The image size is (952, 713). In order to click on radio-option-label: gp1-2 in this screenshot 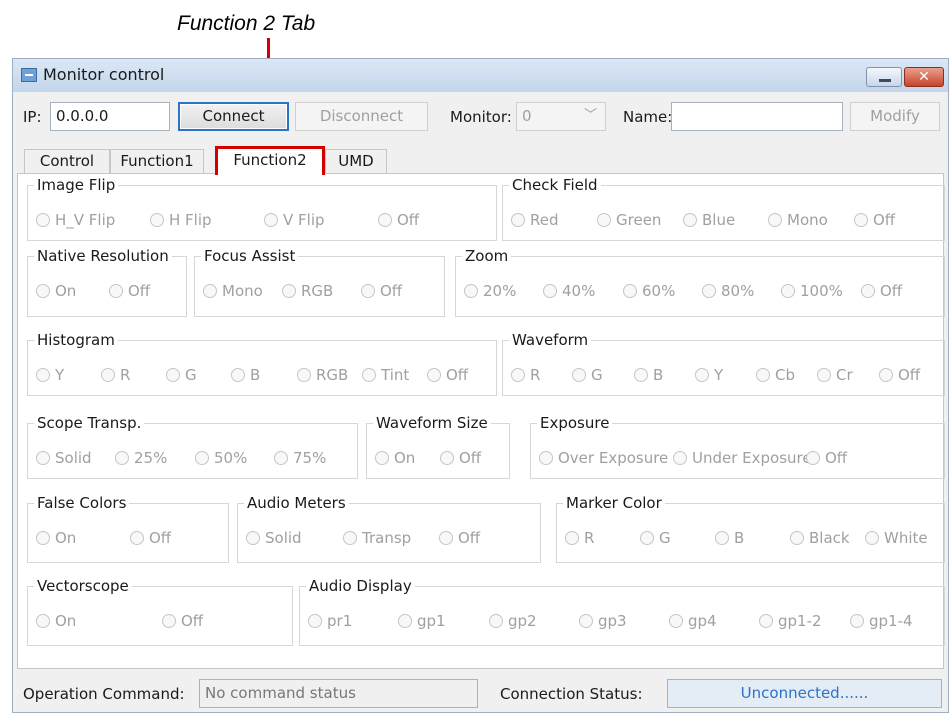, I will do `click(800, 621)`.